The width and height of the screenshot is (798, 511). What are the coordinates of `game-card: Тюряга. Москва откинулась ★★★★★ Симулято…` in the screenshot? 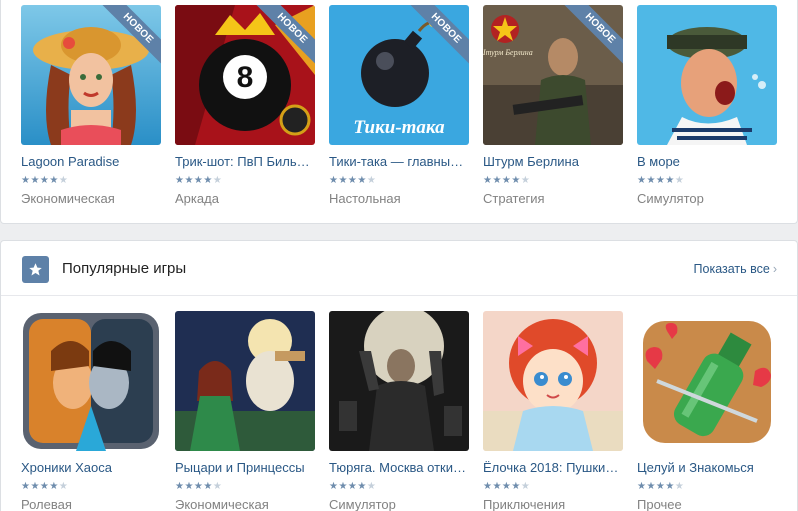 It's located at (399, 411).